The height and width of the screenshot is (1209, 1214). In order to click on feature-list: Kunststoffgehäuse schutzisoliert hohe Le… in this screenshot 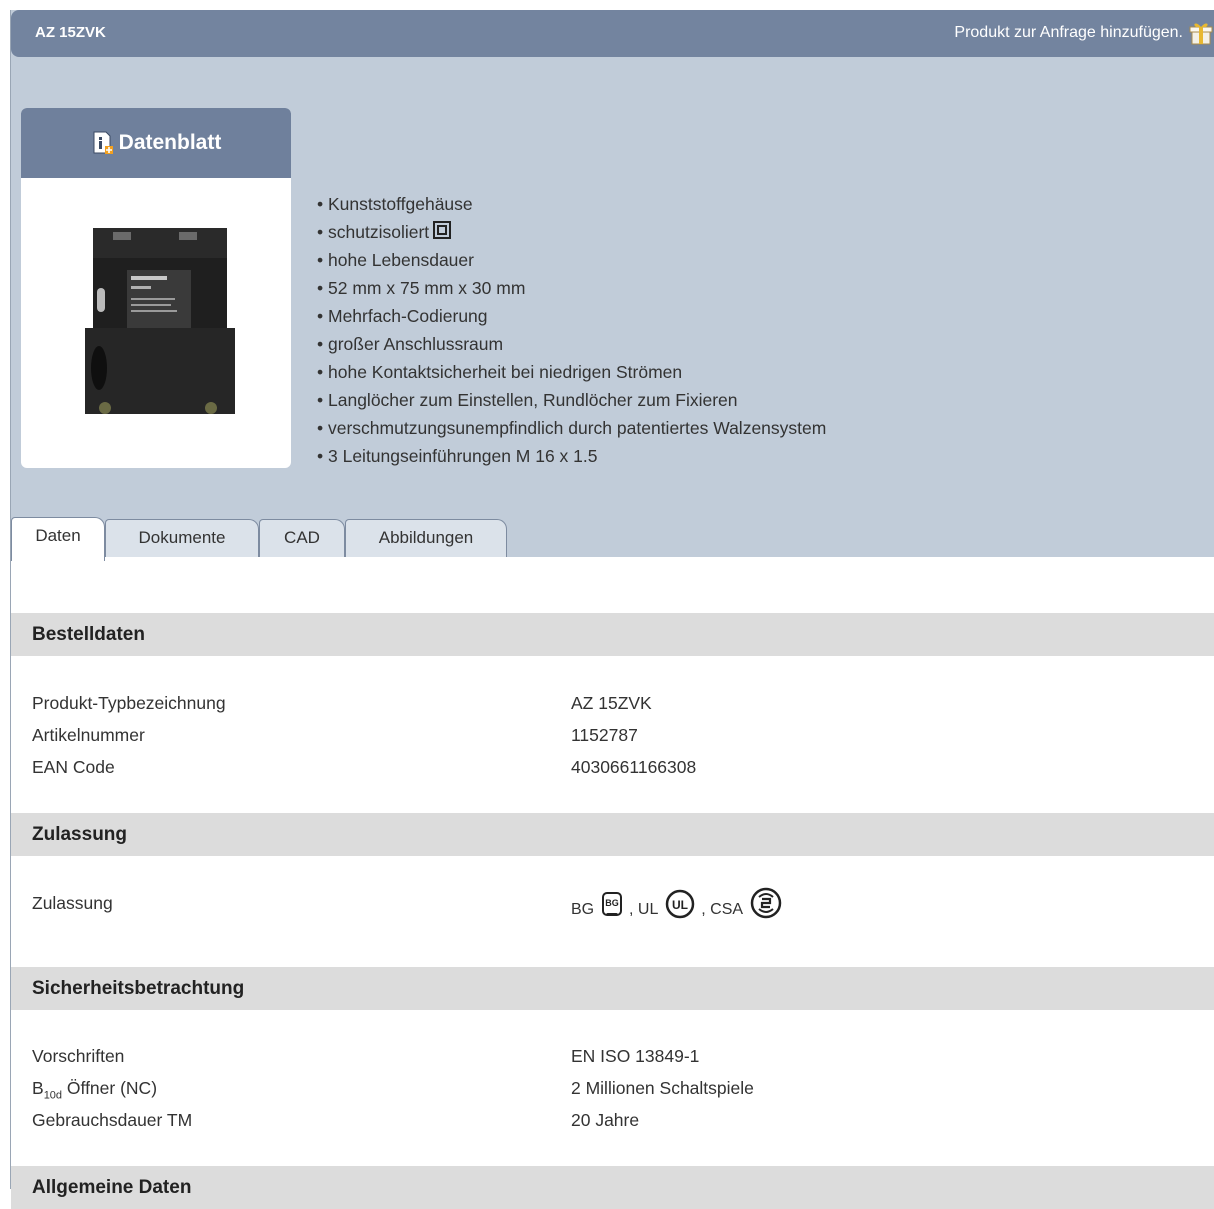, I will do `click(571, 330)`.